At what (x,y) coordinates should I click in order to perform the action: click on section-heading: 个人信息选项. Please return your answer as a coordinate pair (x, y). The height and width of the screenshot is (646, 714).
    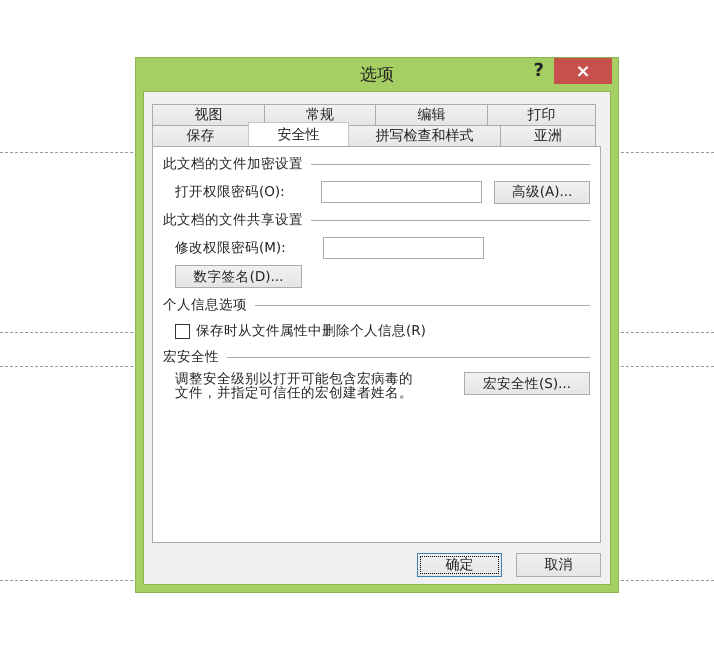
    Looking at the image, I should click on (205, 305).